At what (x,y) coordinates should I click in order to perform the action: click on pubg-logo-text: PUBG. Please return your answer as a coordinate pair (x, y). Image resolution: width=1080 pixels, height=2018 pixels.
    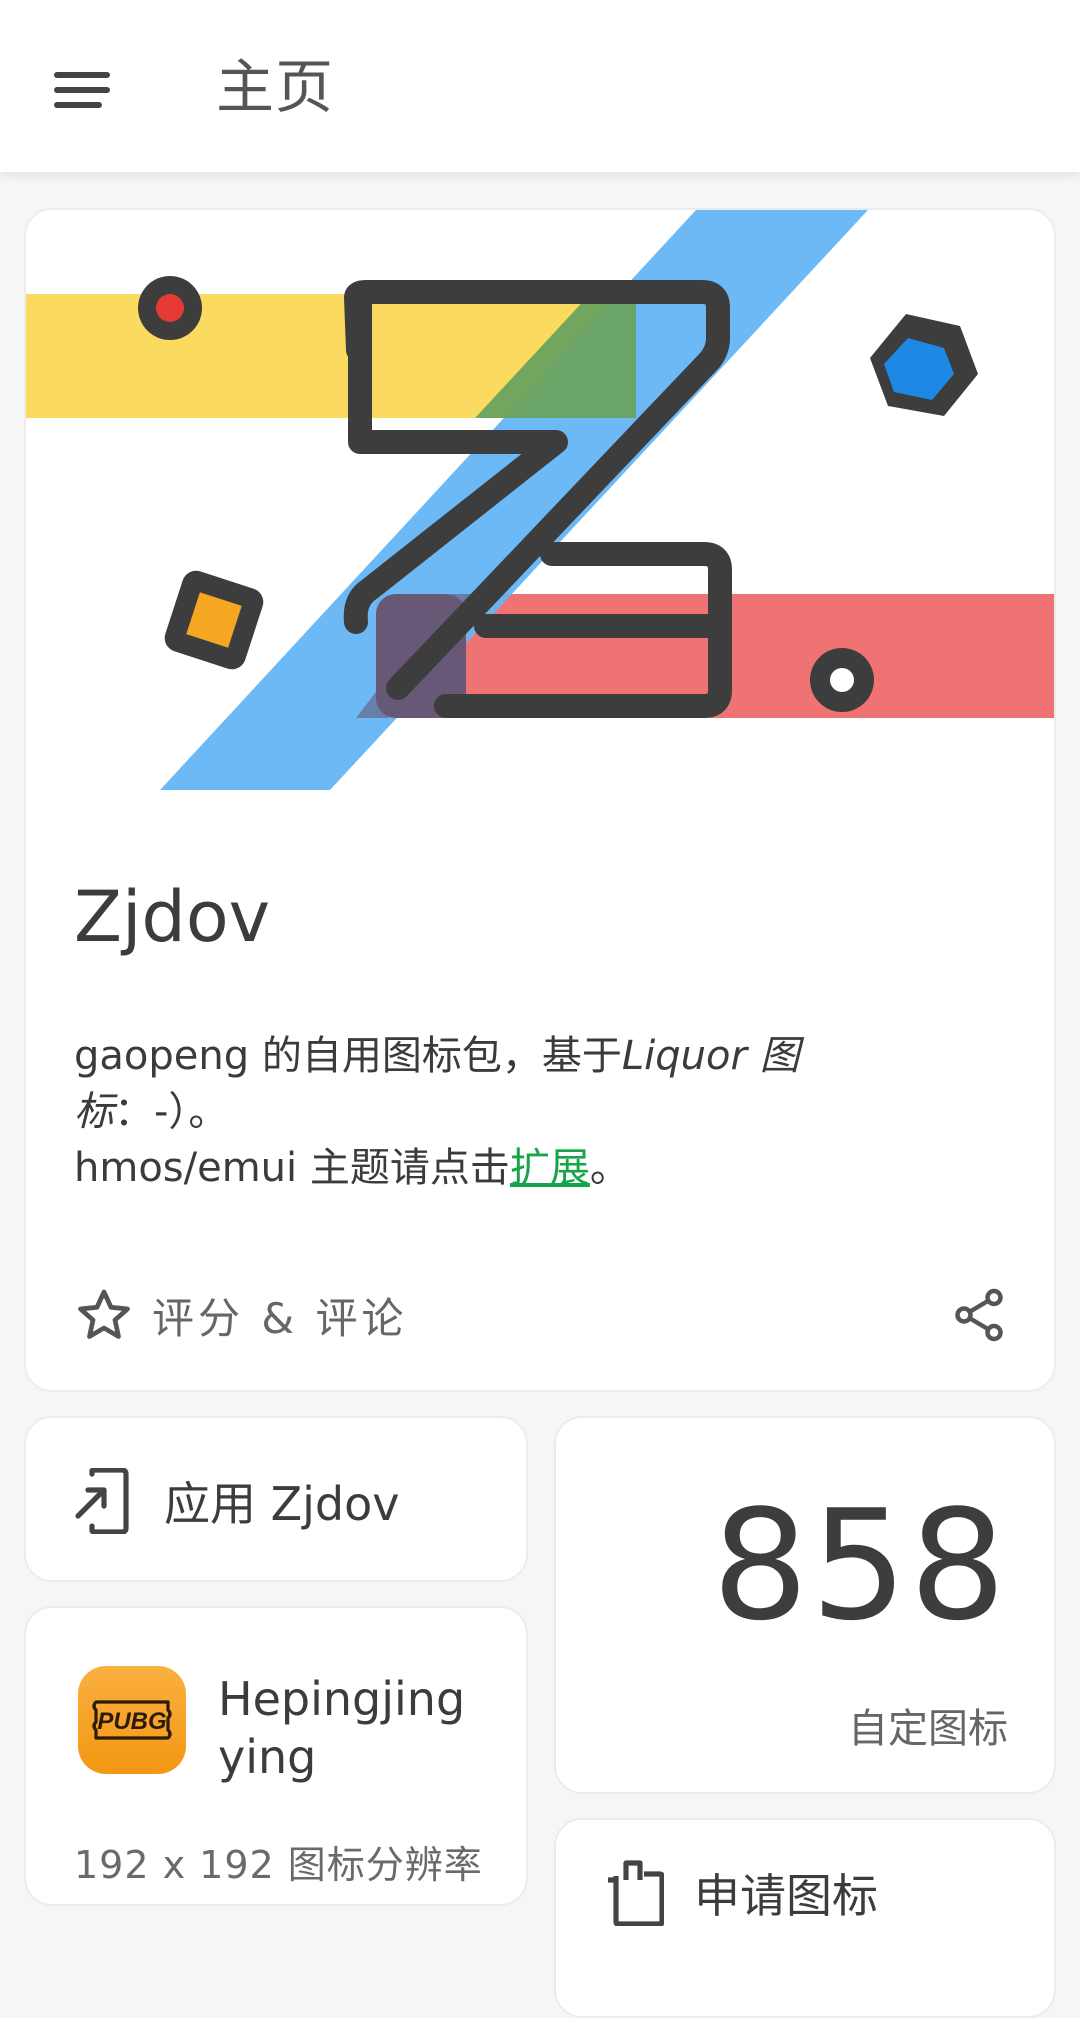
    Looking at the image, I should click on (131, 1721).